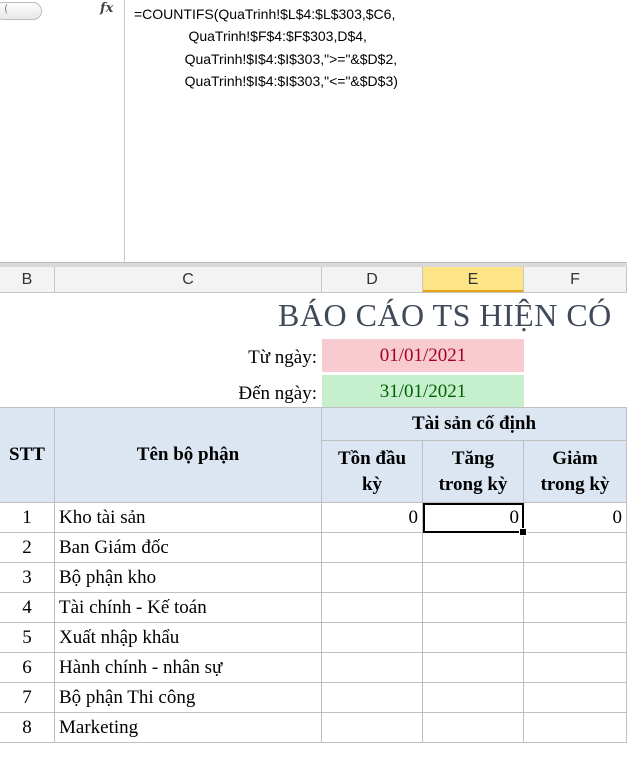 The height and width of the screenshot is (763, 627). Describe the element at coordinates (27, 668) in the screenshot. I see `row-stt: 6` at that location.